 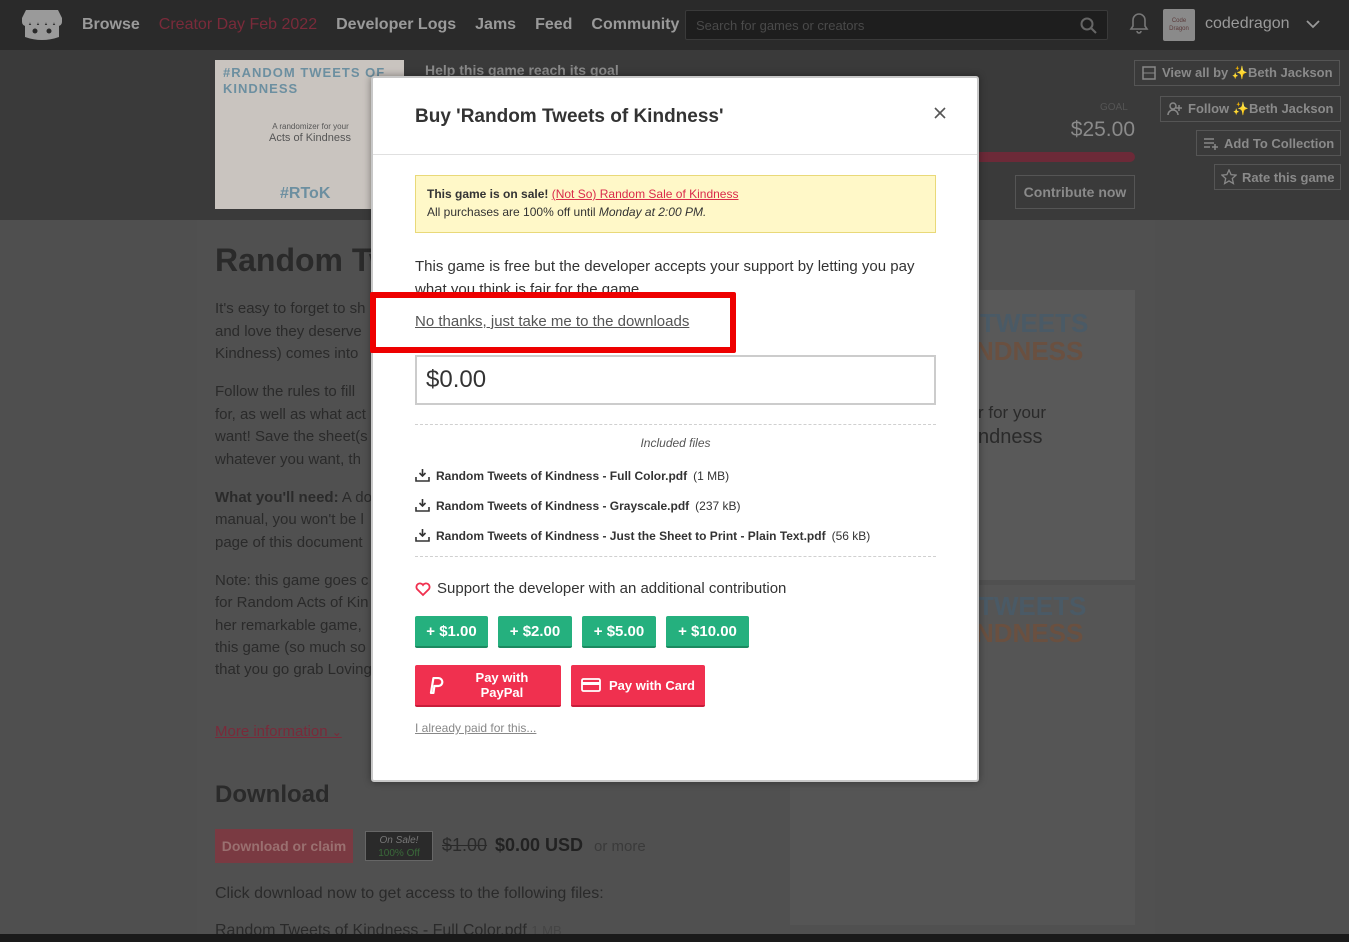 What do you see at coordinates (1075, 192) in the screenshot?
I see `contribute-button: Contribute now` at bounding box center [1075, 192].